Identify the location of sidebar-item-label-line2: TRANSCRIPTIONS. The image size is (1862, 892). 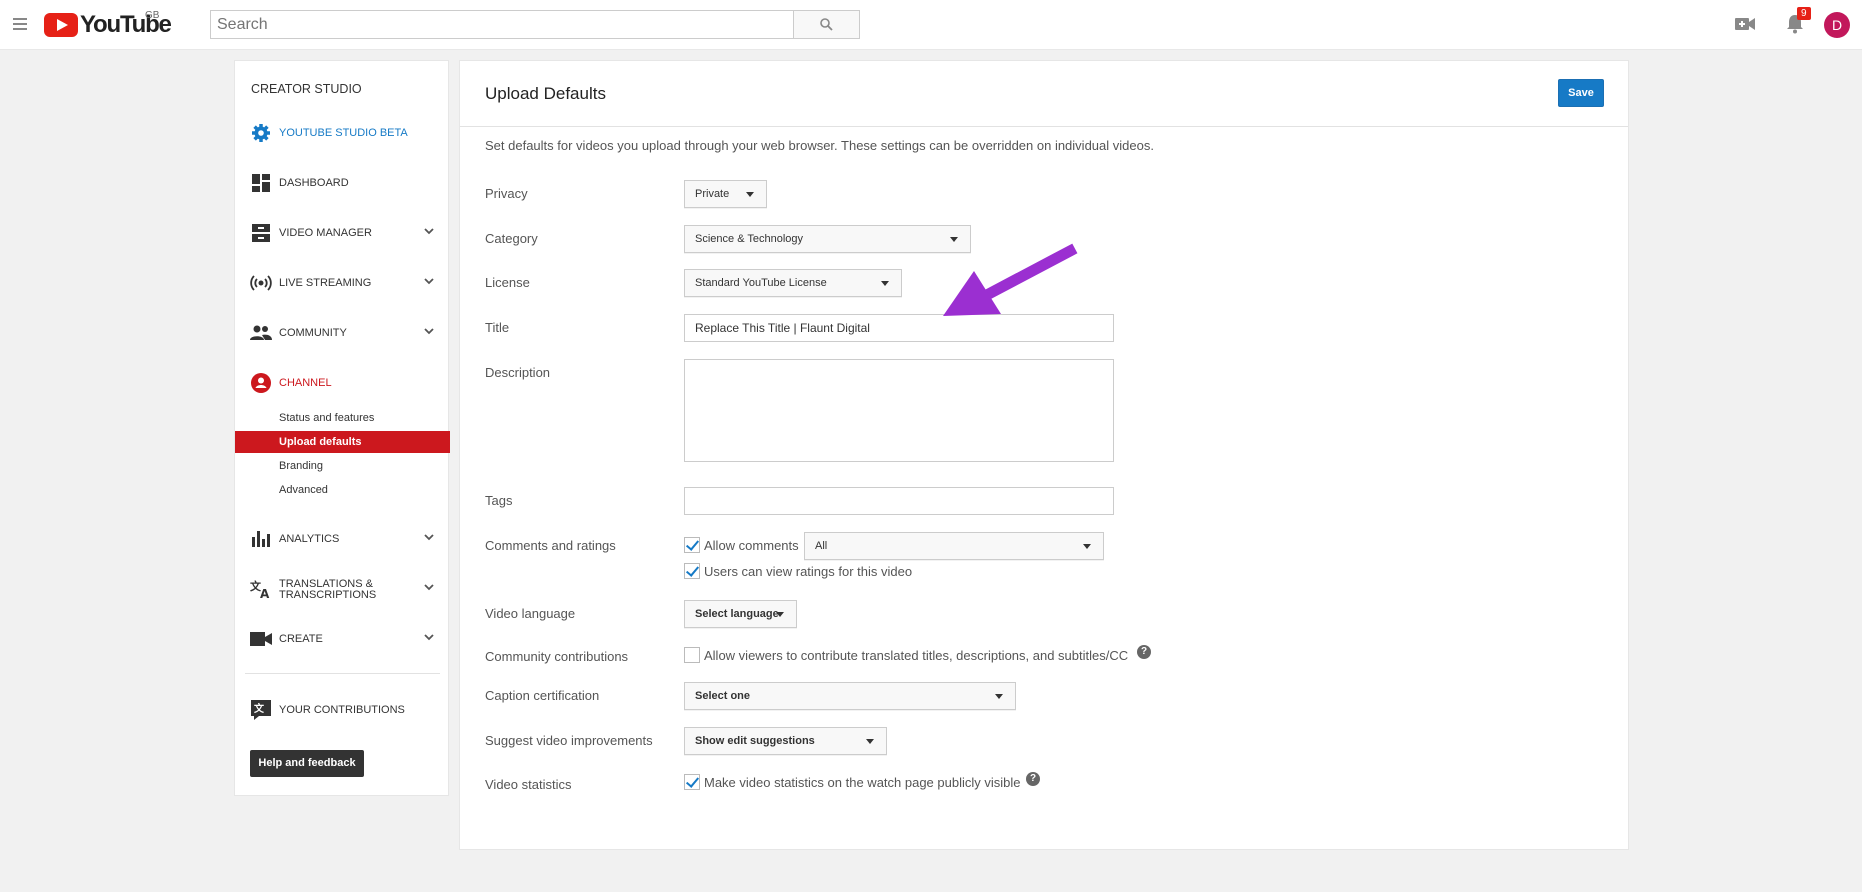
(328, 595).